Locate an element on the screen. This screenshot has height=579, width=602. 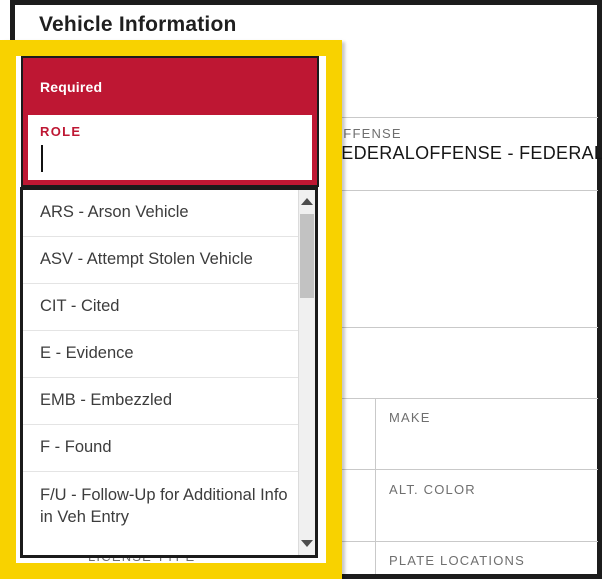
scroll-down-icon is located at coordinates (307, 543).